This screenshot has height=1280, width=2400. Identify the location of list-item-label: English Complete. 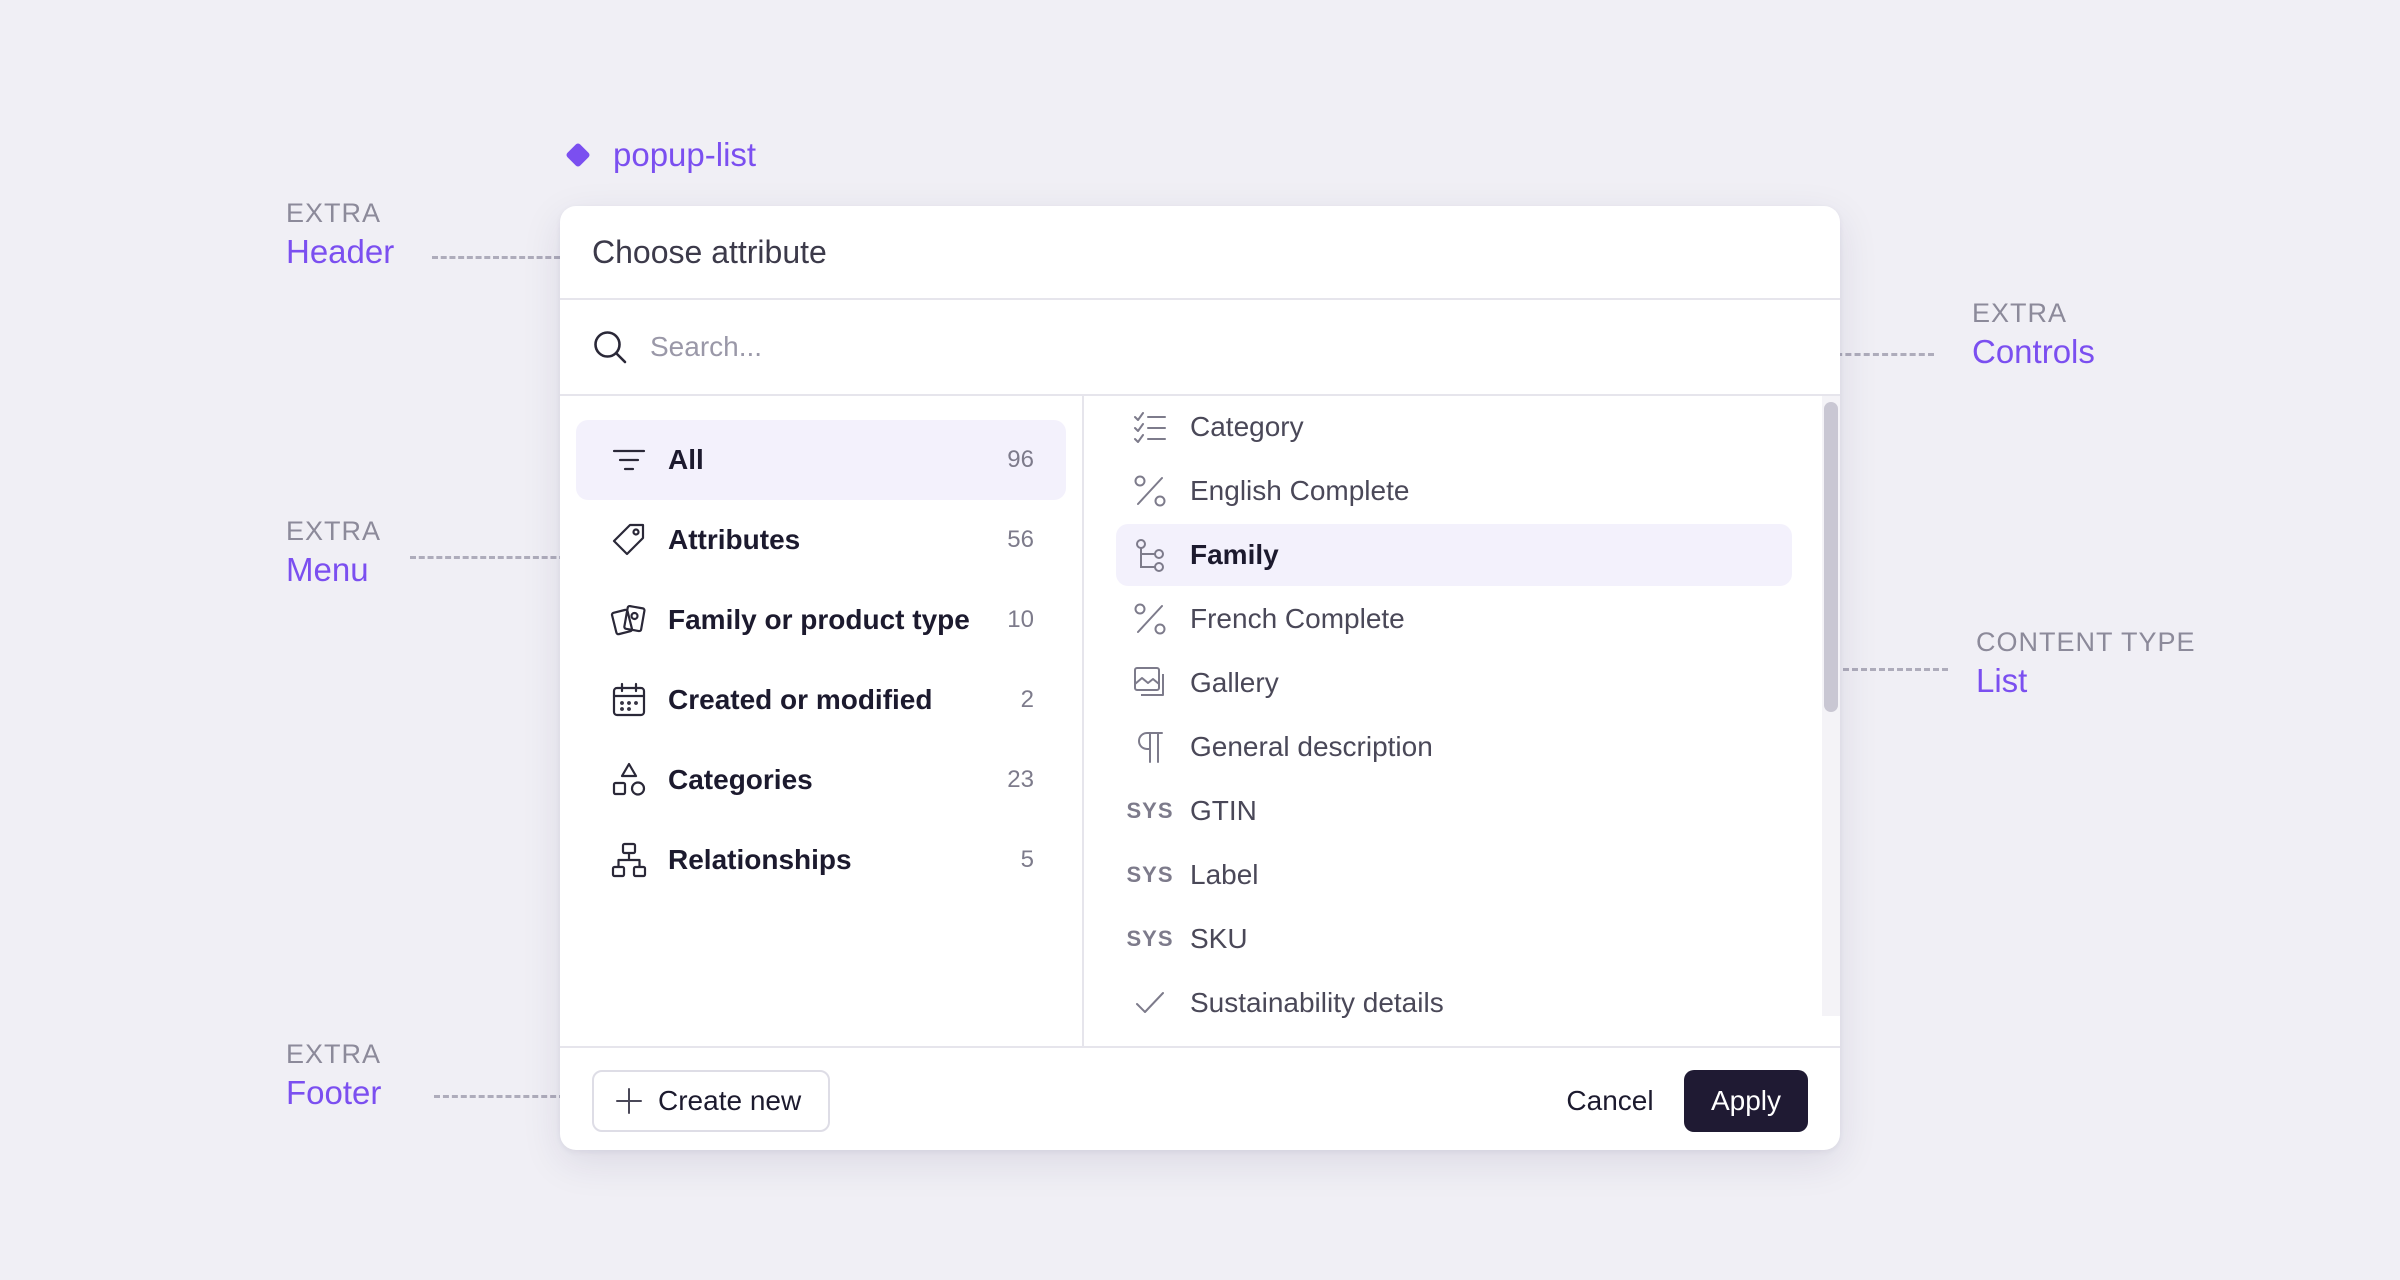
(1300, 490).